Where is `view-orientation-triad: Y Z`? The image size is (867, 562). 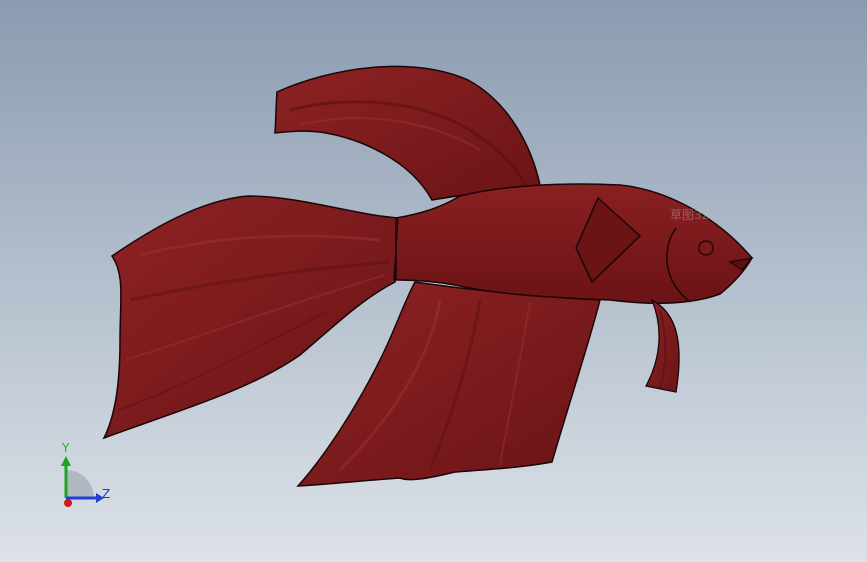
view-orientation-triad: Y Z is located at coordinates (84, 478).